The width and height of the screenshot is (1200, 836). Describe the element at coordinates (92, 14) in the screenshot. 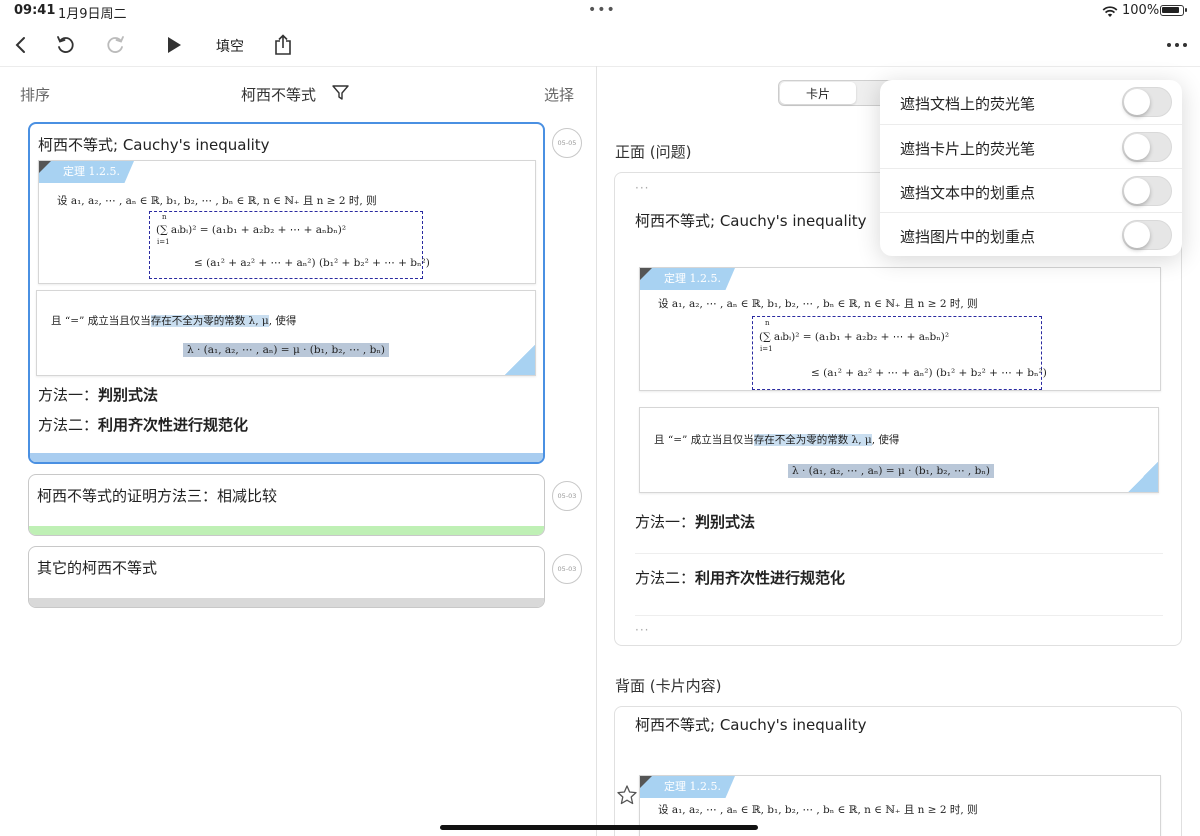

I see `status-date: 1月9日周二` at that location.